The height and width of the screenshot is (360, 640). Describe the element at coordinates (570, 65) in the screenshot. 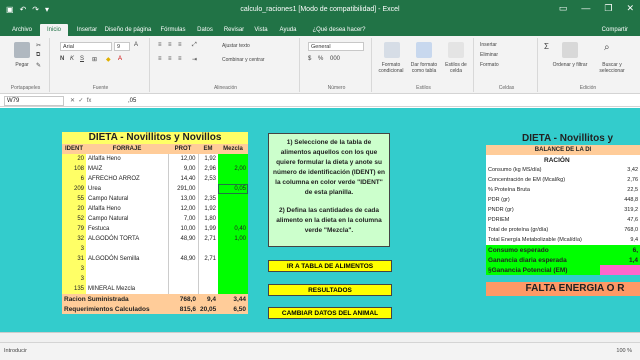

I see `sort-filter-button: Ordenar y filtrar` at that location.